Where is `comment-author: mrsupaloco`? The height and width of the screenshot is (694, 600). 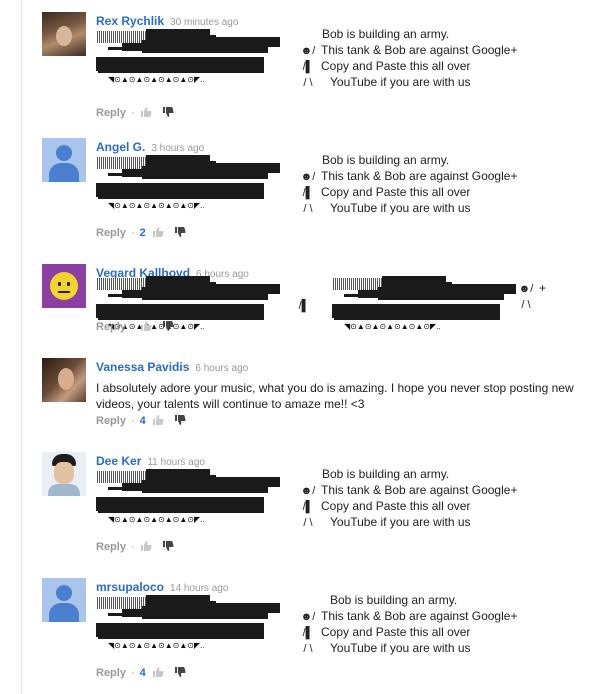
comment-author: mrsupaloco is located at coordinates (130, 587).